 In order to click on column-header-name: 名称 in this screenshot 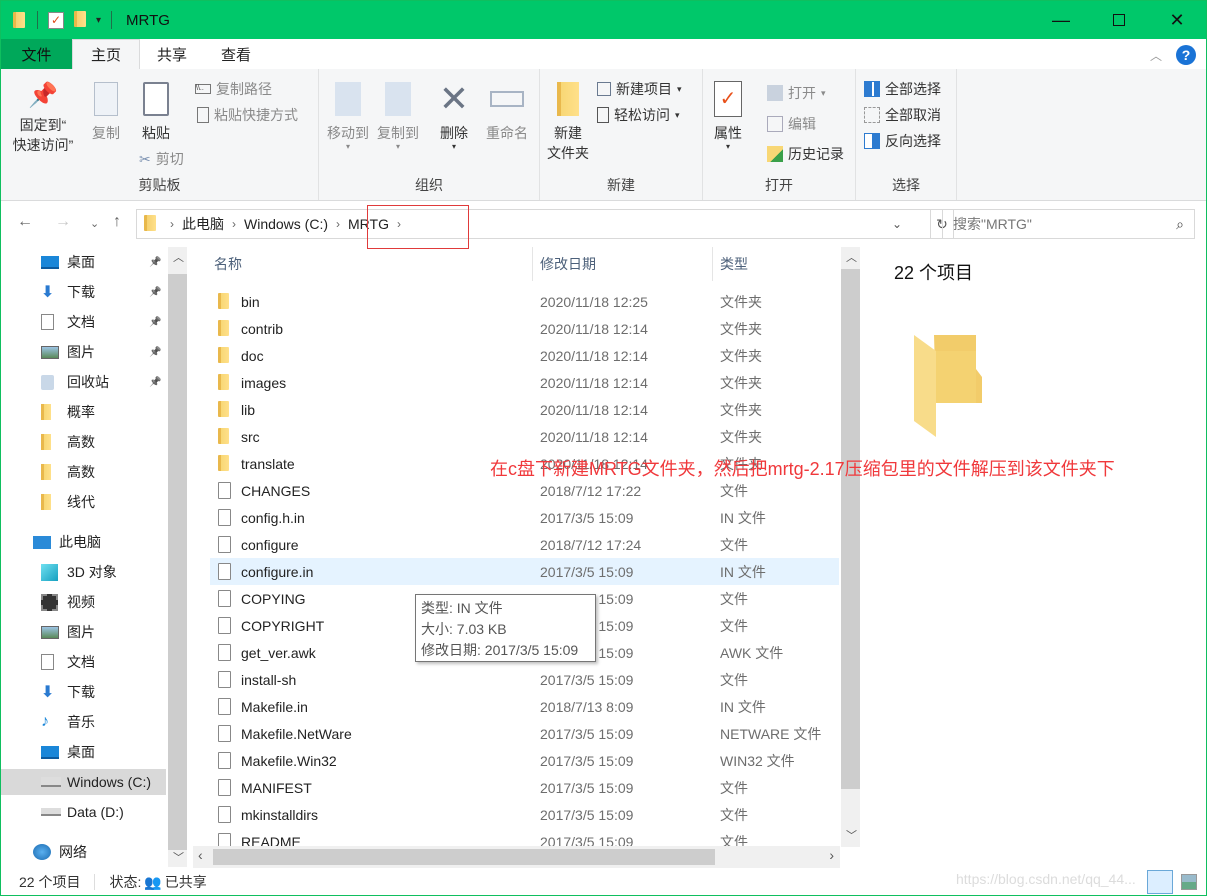, I will do `click(228, 264)`.